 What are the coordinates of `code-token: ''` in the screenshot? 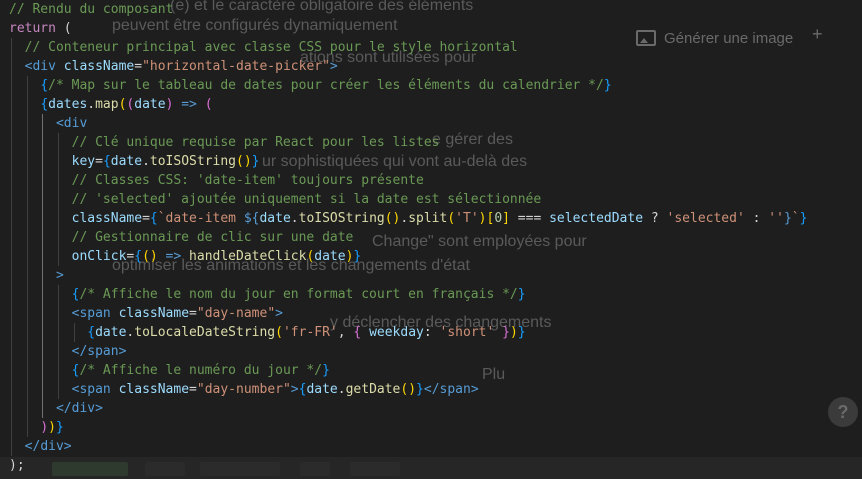 It's located at (776, 218).